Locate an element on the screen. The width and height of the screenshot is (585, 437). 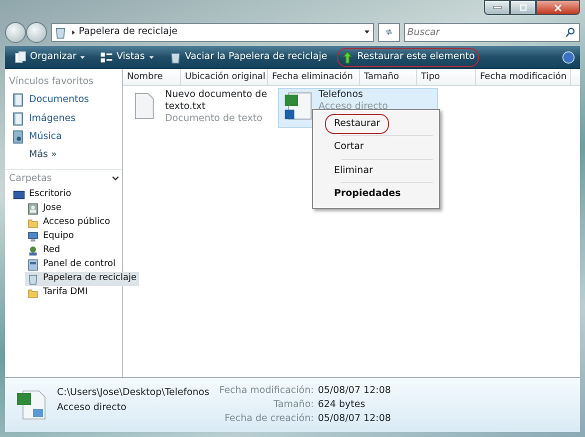
favorite-link: Imágenes is located at coordinates (43, 119).